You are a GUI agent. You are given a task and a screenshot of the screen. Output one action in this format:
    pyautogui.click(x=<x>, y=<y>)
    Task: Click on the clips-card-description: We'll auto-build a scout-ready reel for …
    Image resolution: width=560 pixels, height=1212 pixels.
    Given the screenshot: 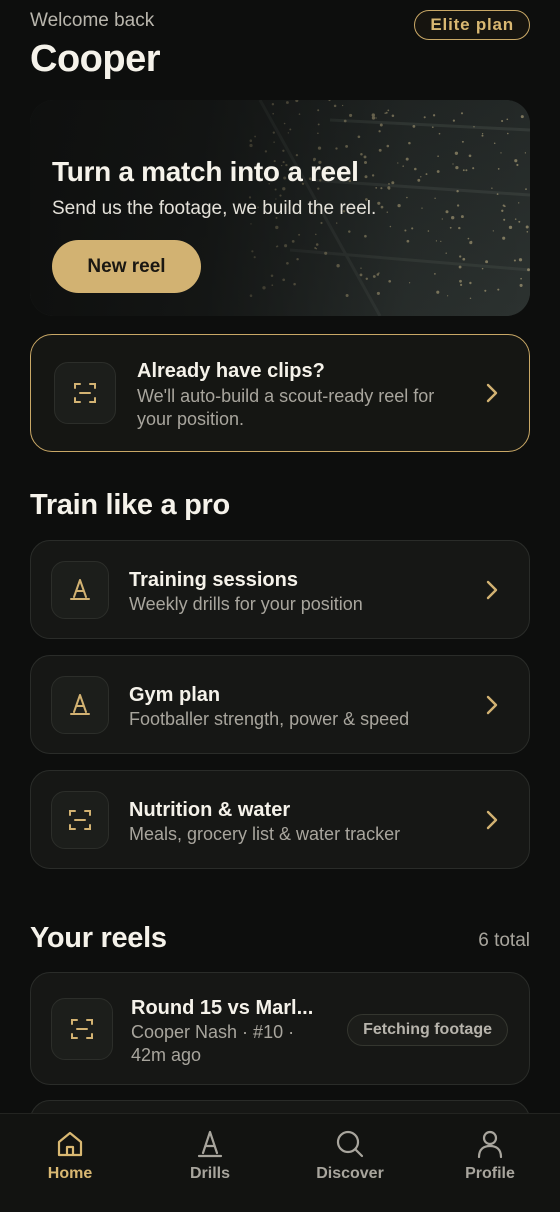 What is the action you would take?
    pyautogui.click(x=286, y=407)
    